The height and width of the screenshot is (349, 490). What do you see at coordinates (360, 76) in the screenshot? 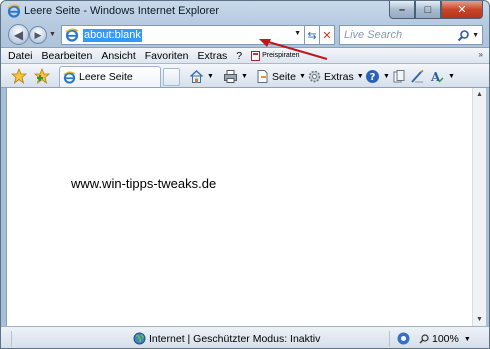
I see `tools-dropdown-icon: ▼` at bounding box center [360, 76].